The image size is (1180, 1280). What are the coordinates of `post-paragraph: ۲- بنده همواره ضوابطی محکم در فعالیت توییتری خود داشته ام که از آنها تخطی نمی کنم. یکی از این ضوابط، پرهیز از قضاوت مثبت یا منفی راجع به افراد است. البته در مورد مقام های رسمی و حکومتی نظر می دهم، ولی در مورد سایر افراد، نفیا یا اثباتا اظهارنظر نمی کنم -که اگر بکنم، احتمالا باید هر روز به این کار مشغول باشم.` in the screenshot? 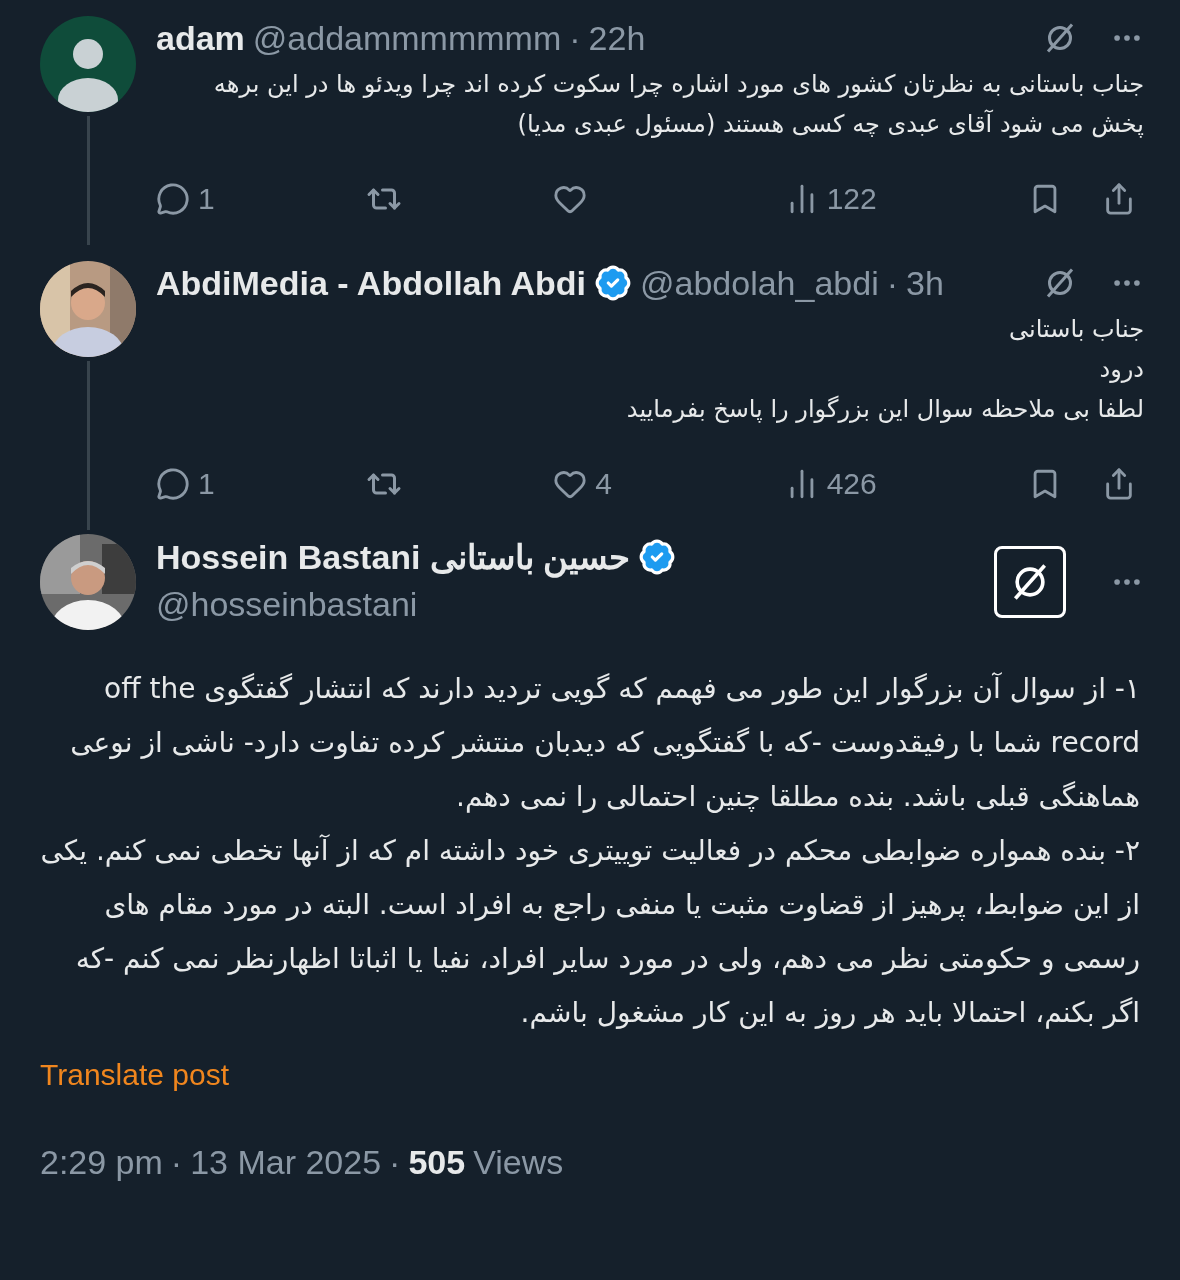 It's located at (590, 932).